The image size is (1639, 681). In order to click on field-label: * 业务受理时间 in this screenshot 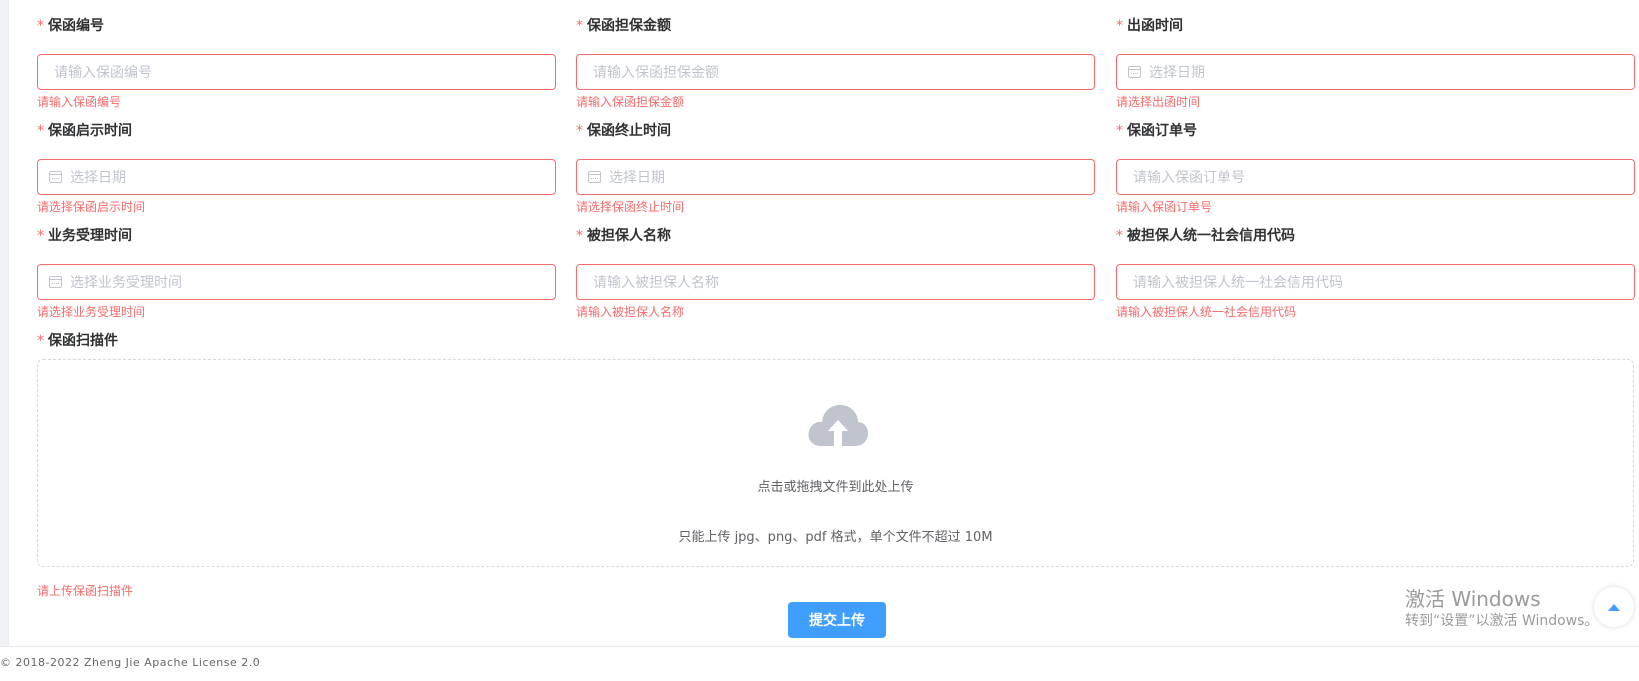, I will do `click(297, 236)`.